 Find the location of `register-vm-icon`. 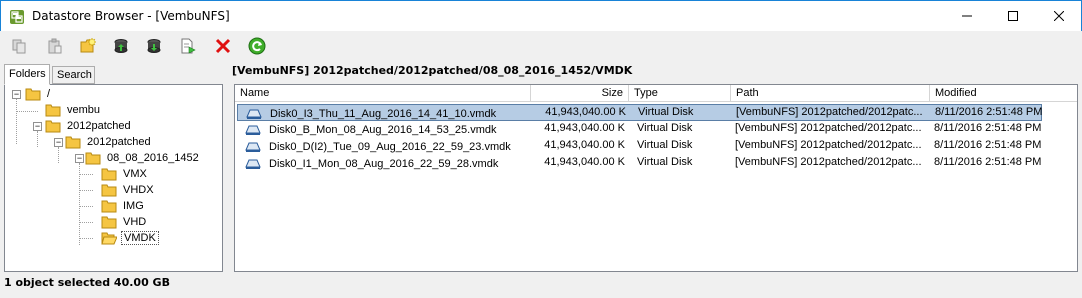

register-vm-icon is located at coordinates (188, 46).